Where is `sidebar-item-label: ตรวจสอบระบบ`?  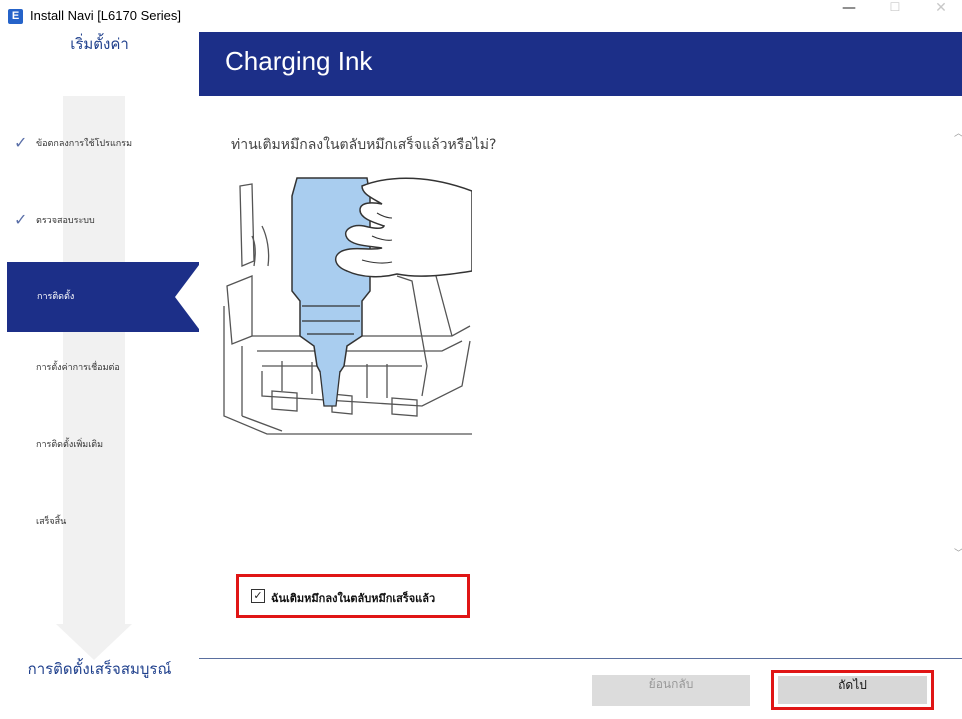 sidebar-item-label: ตรวจสอบระบบ is located at coordinates (65, 221).